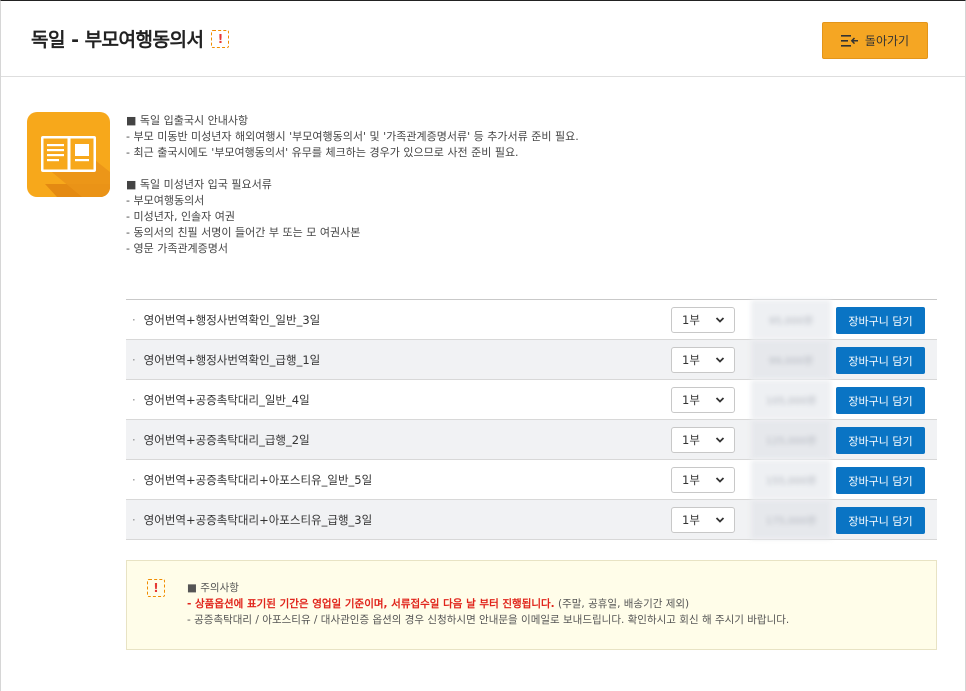 The image size is (966, 691). What do you see at coordinates (258, 480) in the screenshot?
I see `product-name: 영어번역+공증촉탁대리+아포스티유_일반_5일` at bounding box center [258, 480].